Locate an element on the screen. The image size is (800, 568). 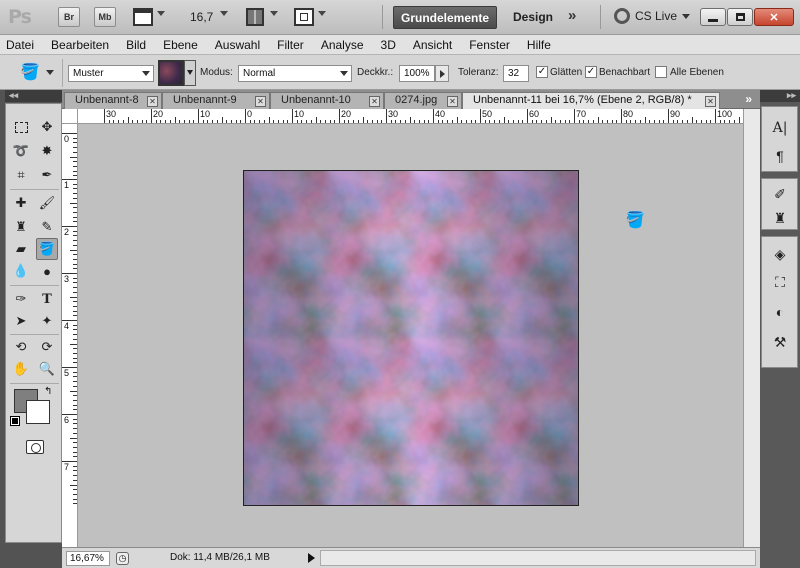
magic-wand-tool-icon: ✸ is located at coordinates (47, 151).